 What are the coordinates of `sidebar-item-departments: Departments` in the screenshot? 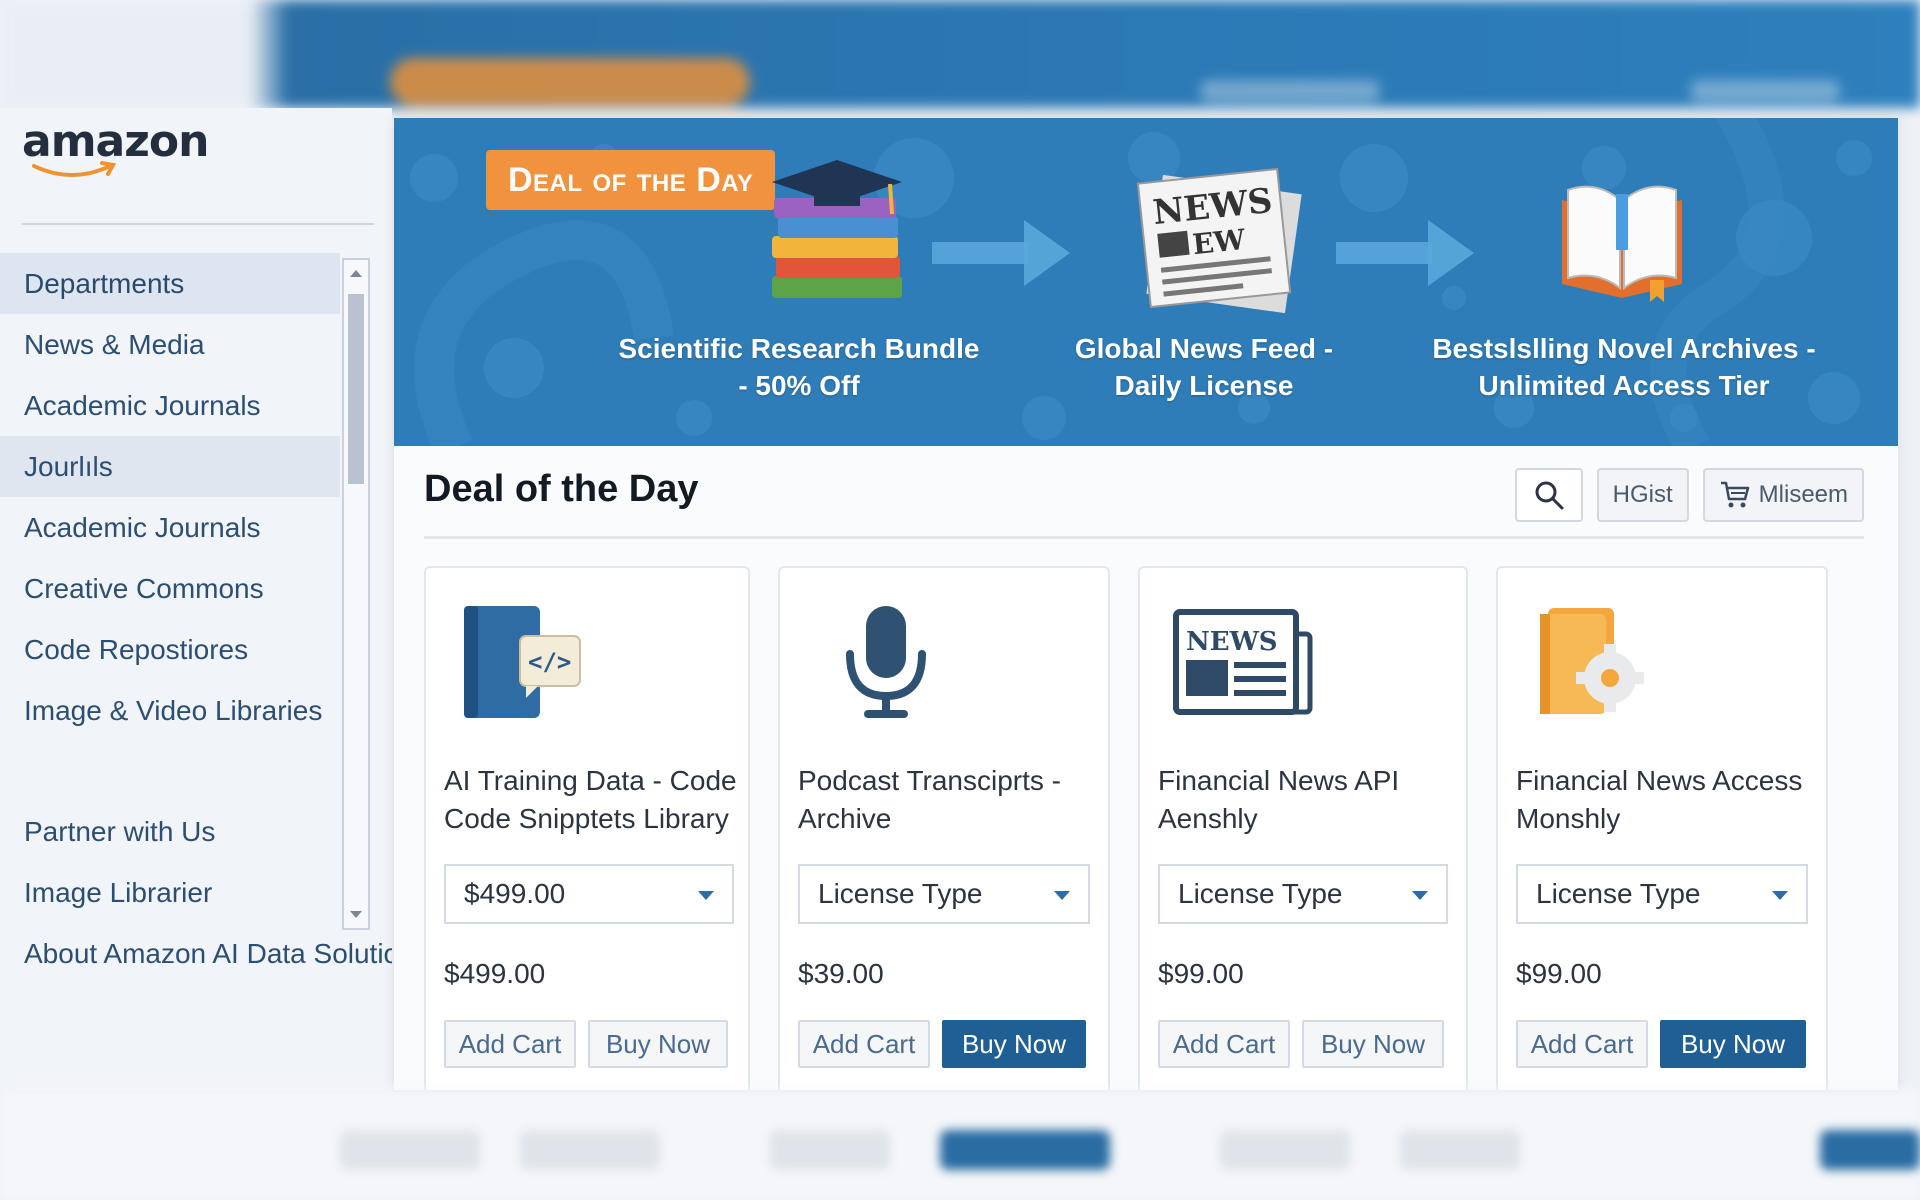 It's located at (170, 283).